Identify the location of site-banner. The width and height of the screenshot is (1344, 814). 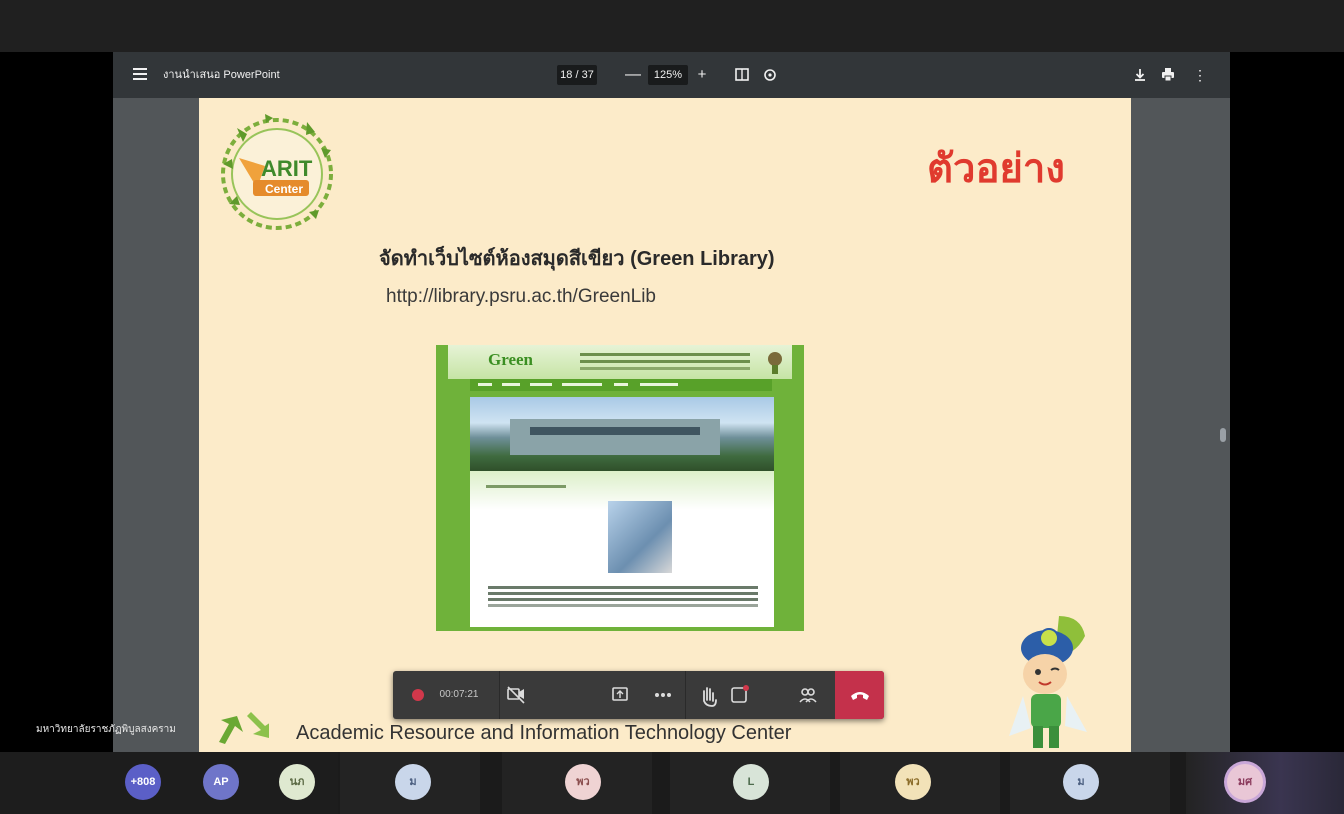
(622, 434).